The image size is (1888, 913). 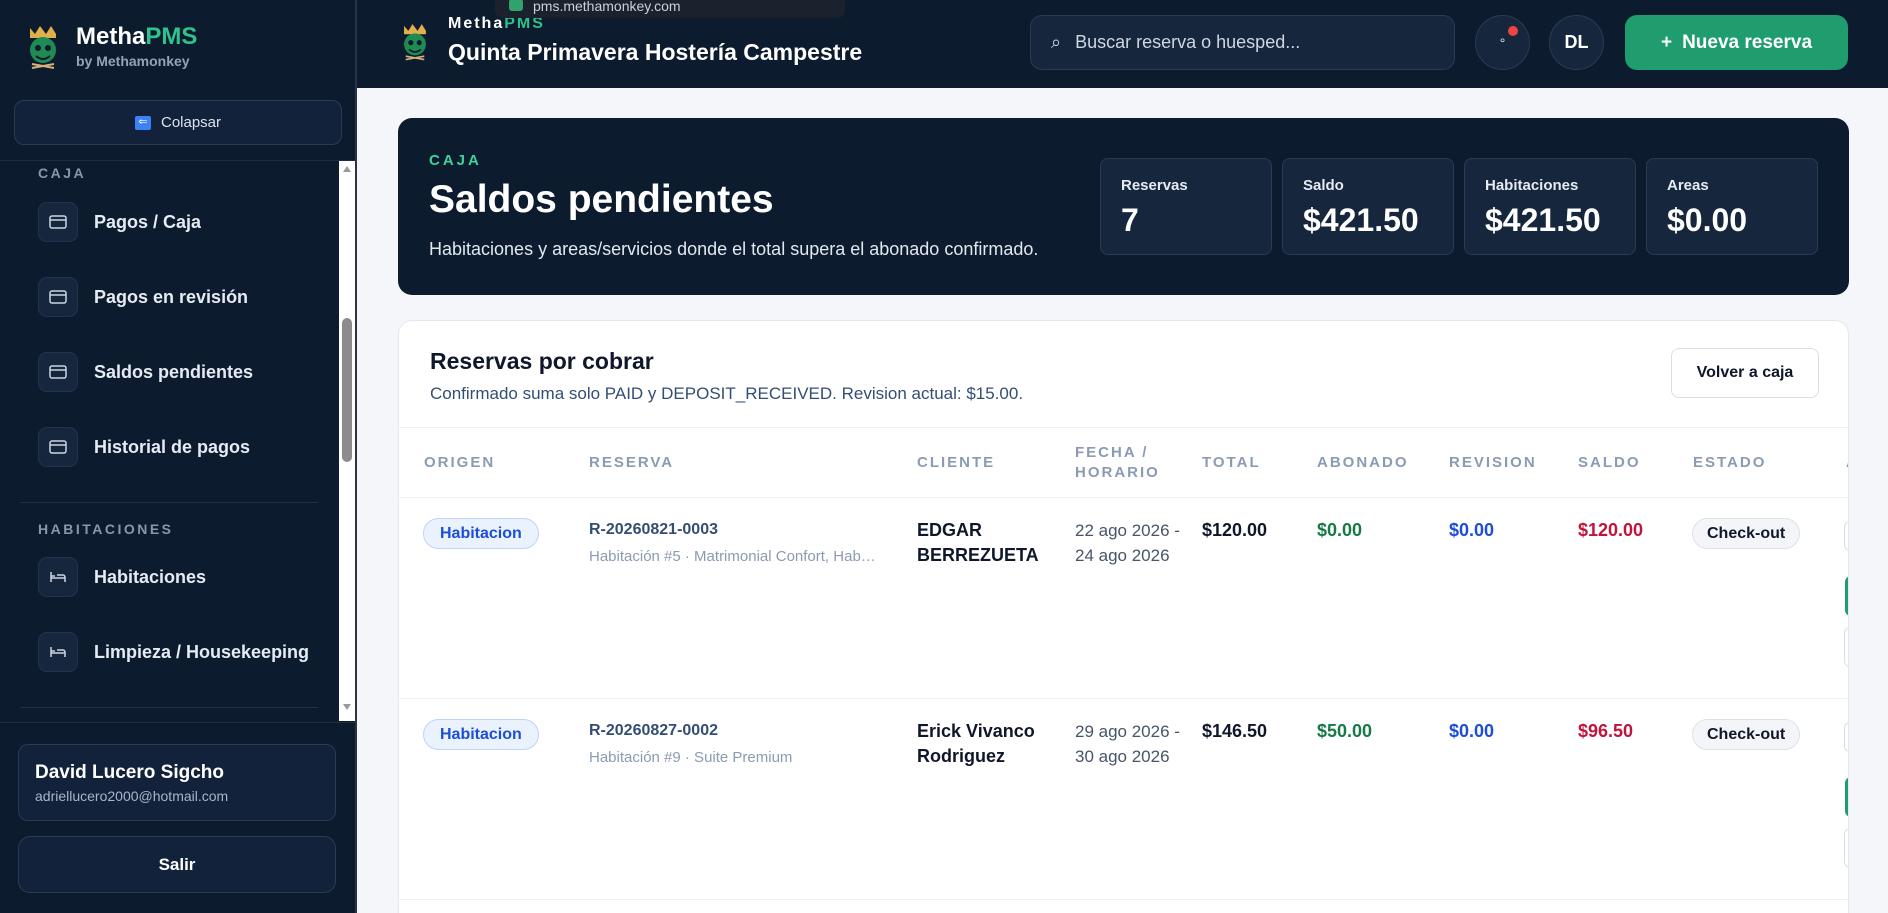 I want to click on search-input, so click(x=1255, y=42).